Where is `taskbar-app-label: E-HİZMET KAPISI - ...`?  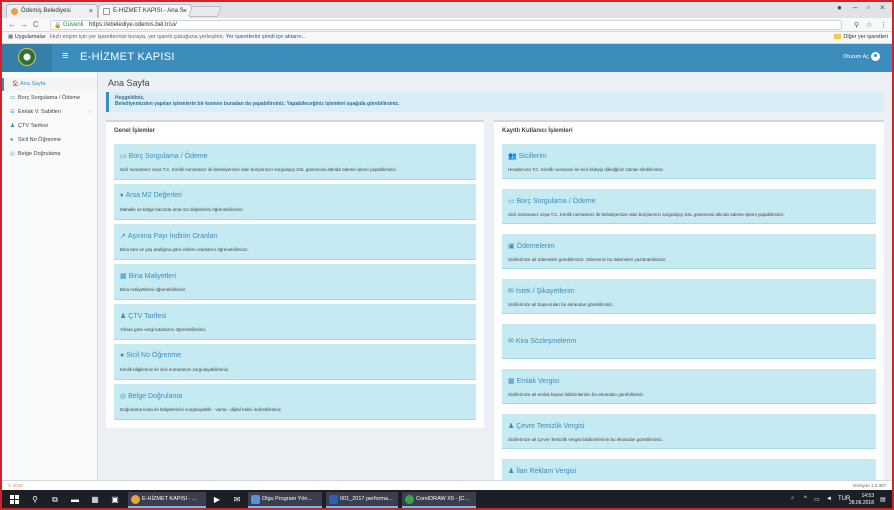 taskbar-app-label: E-HİZMET KAPISI - ... is located at coordinates (169, 499).